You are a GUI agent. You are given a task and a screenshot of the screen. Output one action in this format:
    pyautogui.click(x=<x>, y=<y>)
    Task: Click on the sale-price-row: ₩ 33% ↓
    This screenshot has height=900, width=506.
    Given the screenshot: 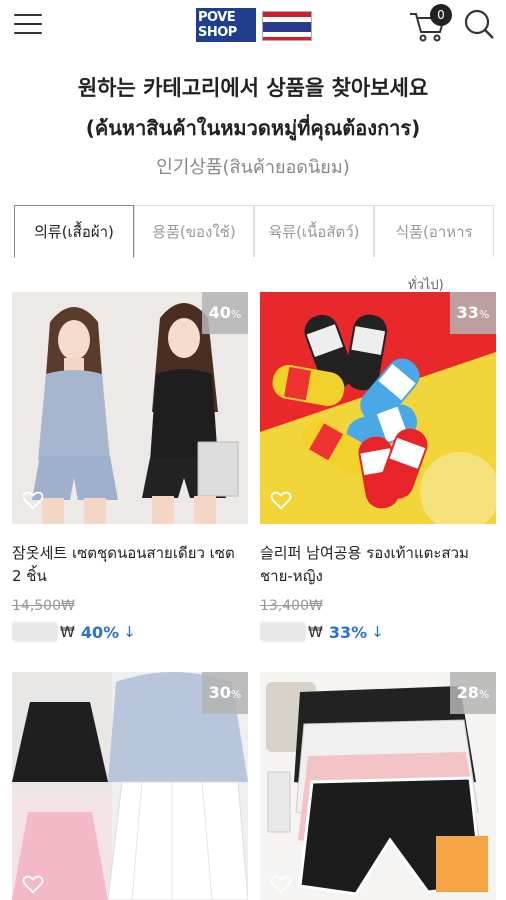 What is the action you would take?
    pyautogui.click(x=322, y=632)
    